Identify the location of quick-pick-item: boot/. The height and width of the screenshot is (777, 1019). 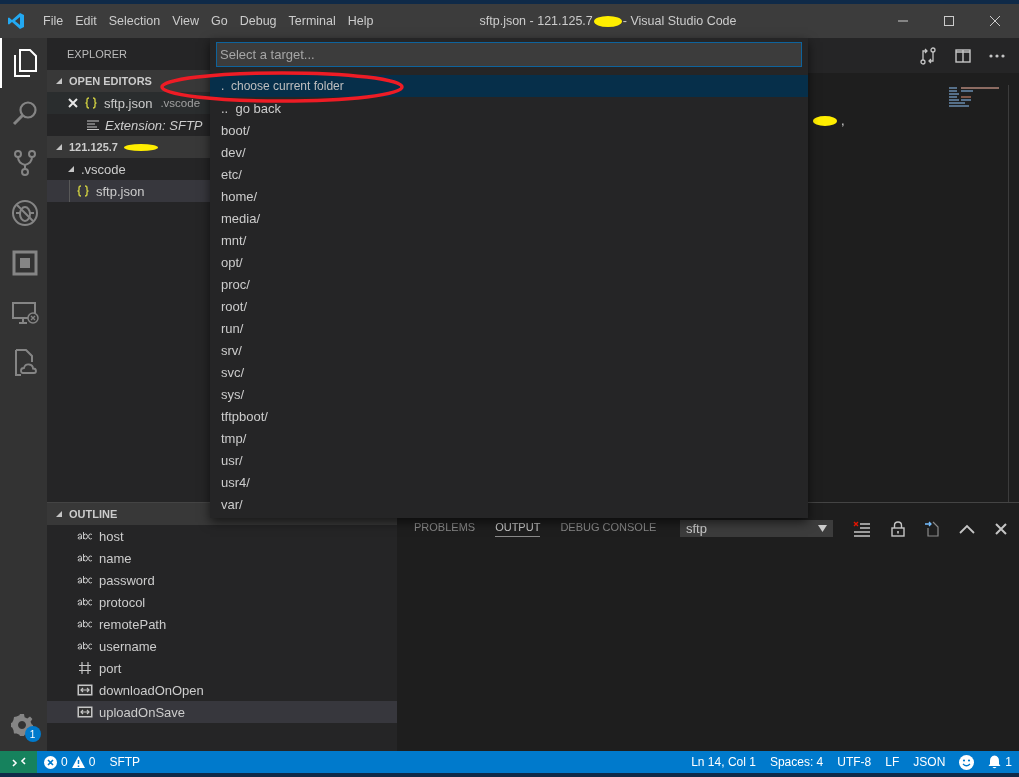
(509, 130).